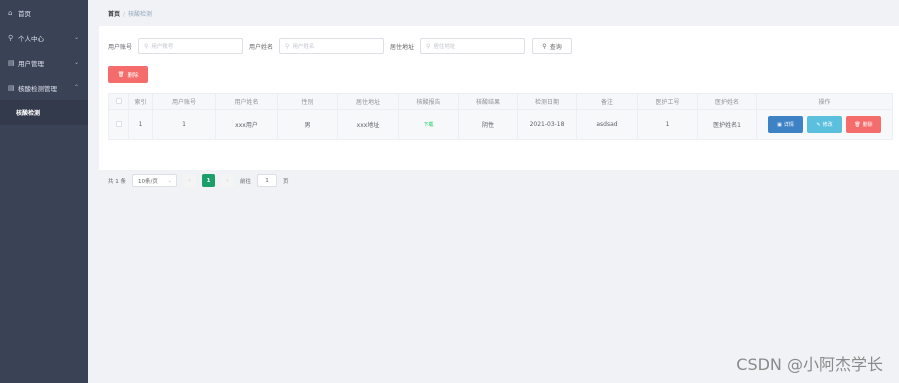 This screenshot has height=383, width=899. What do you see at coordinates (44, 112) in the screenshot?
I see `sidebar-subitem-nucleic-test: 核酸检测` at bounding box center [44, 112].